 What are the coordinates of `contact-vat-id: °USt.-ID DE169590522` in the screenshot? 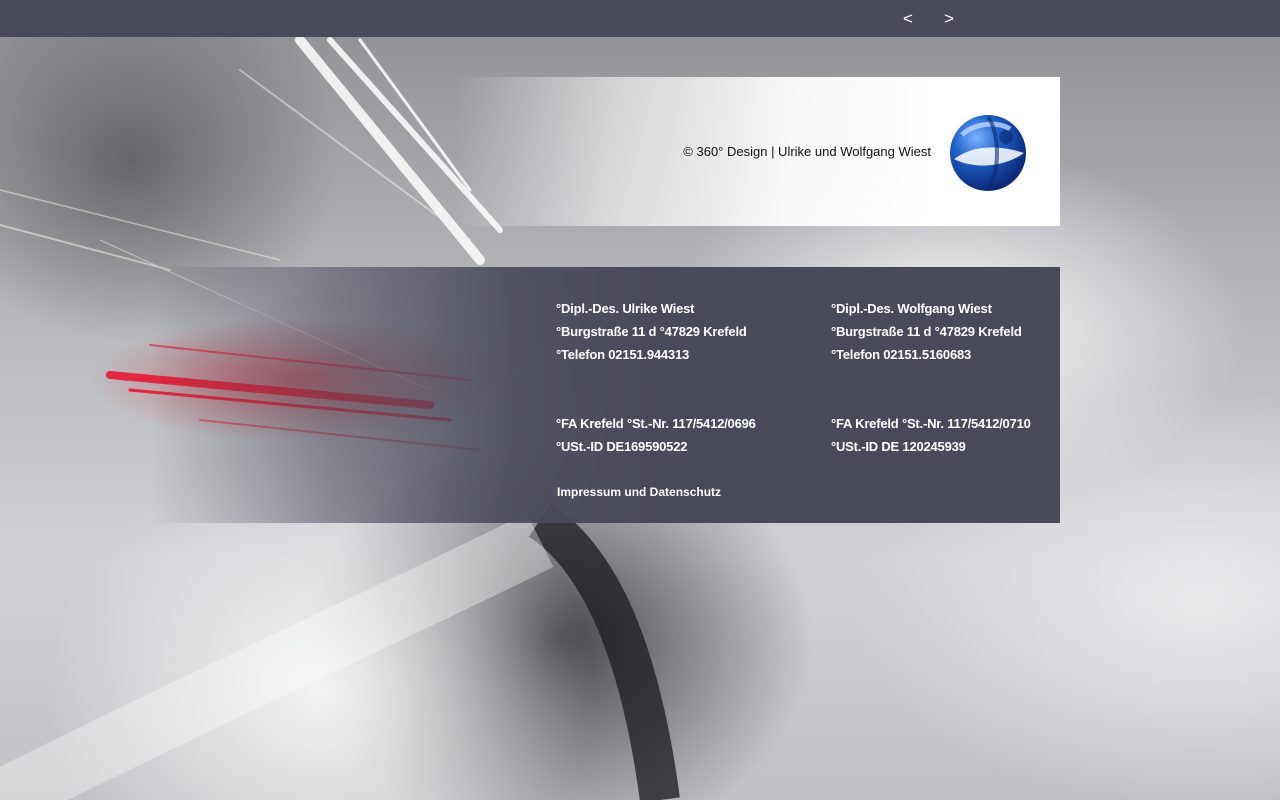 It's located at (622, 446).